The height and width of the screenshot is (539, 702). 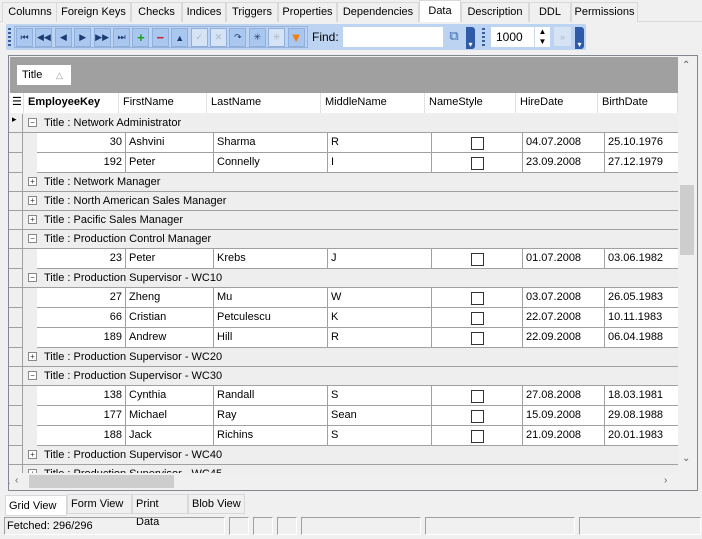 What do you see at coordinates (81, 338) in the screenshot?
I see `cell-employeekey: 189` at bounding box center [81, 338].